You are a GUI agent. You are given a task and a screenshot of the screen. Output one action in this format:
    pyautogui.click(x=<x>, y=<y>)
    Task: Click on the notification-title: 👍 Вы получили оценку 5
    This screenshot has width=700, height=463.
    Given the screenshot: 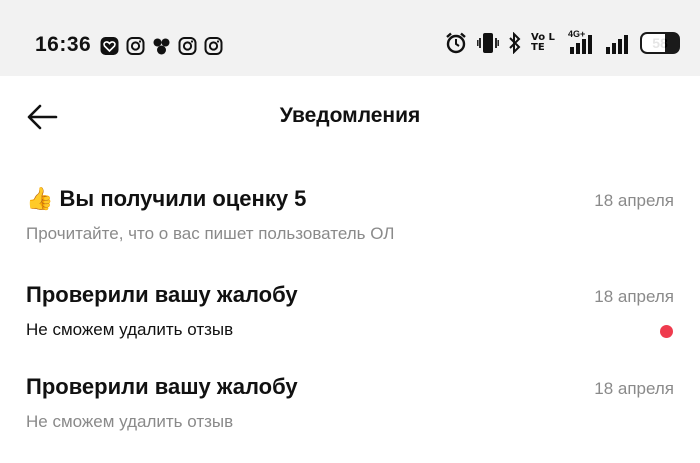 What is the action you would take?
    pyautogui.click(x=166, y=198)
    